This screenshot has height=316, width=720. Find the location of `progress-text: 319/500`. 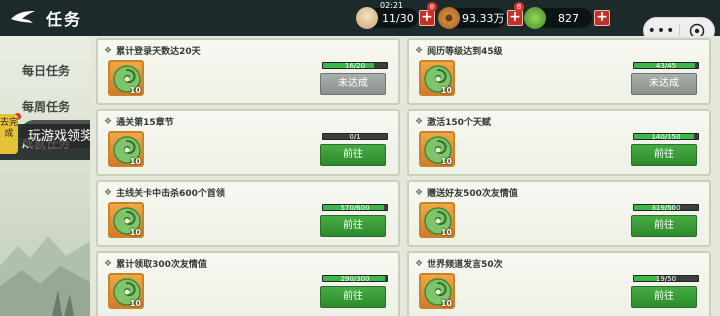

progress-text: 319/500 is located at coordinates (666, 208).